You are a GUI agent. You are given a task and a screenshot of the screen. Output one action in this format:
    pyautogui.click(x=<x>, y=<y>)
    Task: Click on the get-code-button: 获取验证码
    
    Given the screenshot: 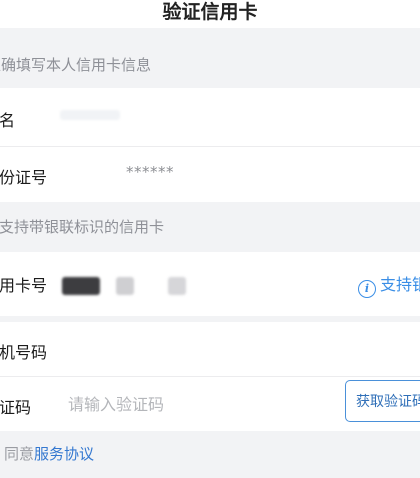 What is the action you would take?
    pyautogui.click(x=382, y=401)
    